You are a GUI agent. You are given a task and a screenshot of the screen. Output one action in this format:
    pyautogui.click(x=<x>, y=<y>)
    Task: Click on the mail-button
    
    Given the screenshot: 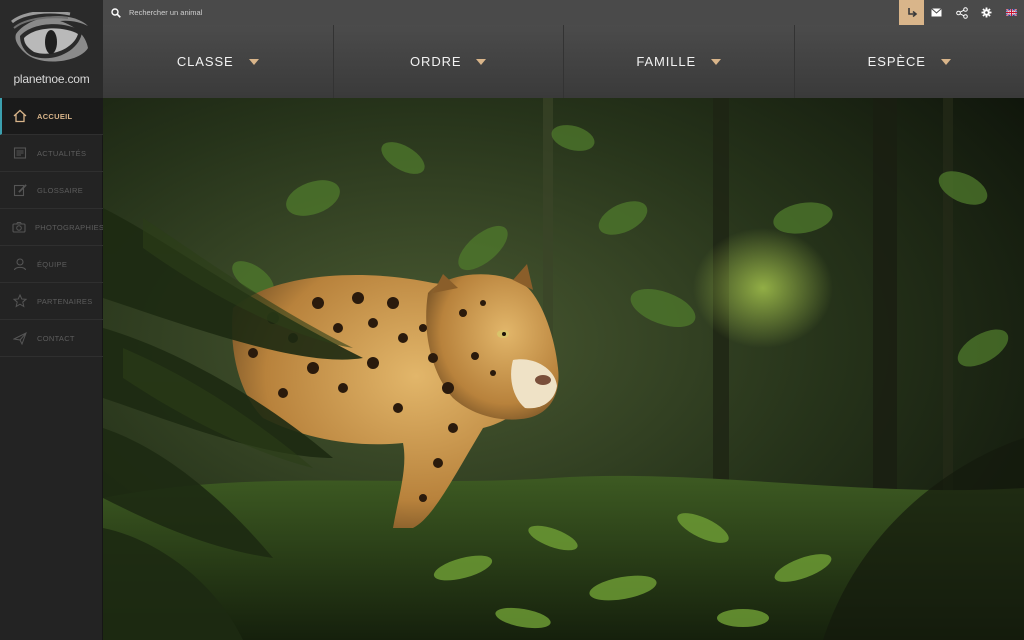 What is the action you would take?
    pyautogui.click(x=936, y=12)
    